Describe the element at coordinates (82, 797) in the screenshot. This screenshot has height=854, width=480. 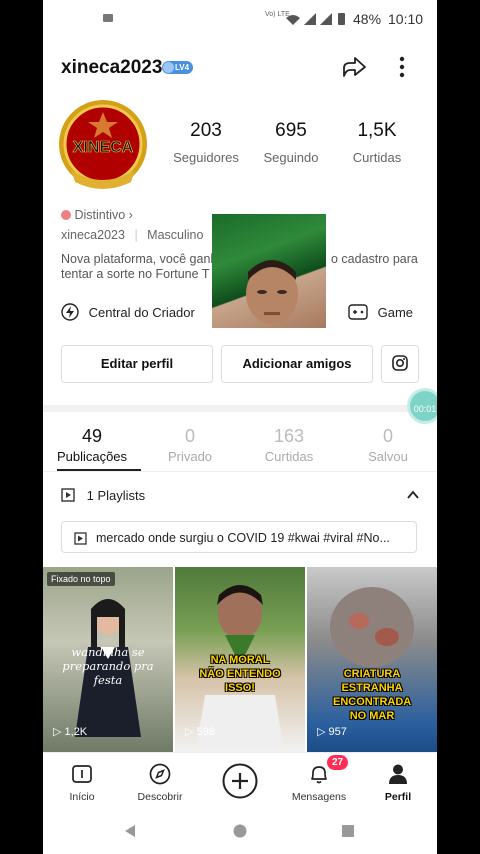
I see `nav-home-label: Início` at that location.